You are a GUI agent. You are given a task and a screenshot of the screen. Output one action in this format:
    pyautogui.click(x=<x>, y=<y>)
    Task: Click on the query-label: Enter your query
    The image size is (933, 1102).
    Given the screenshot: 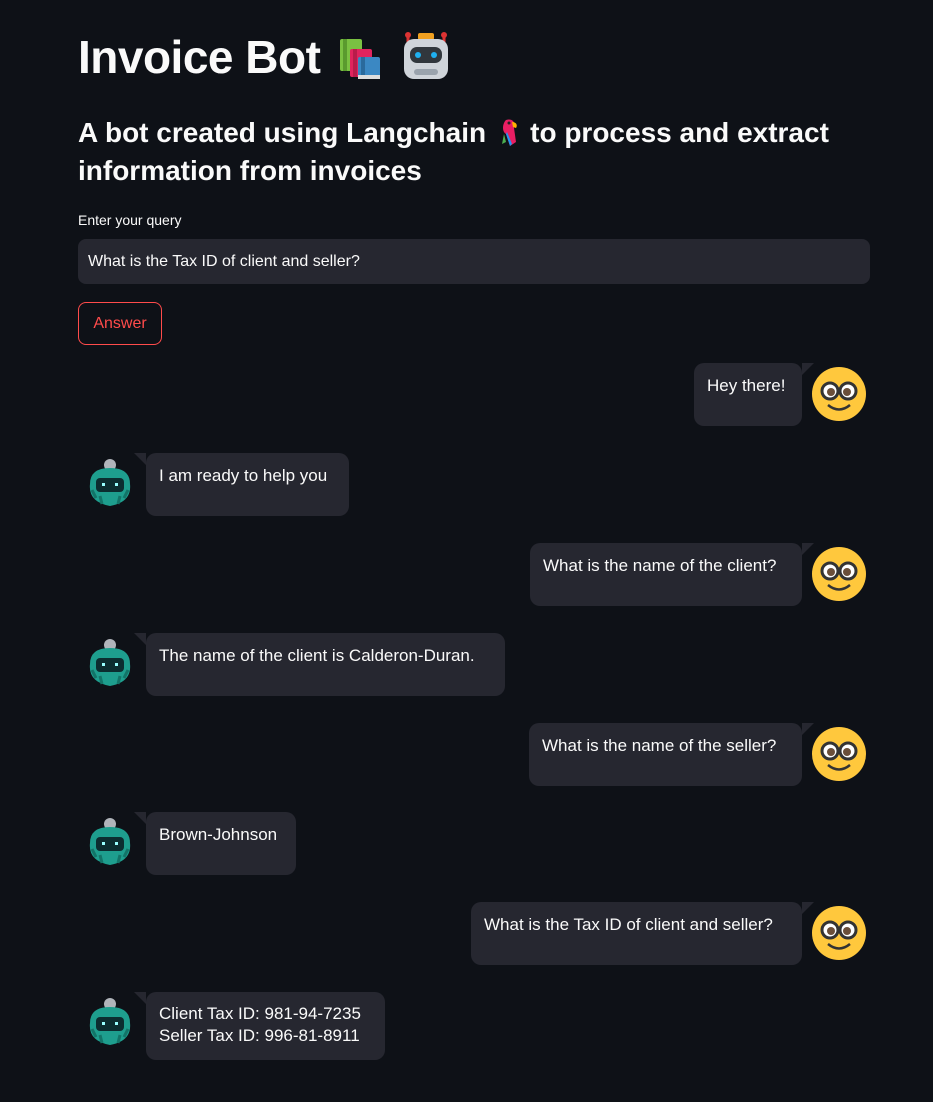 What is the action you would take?
    pyautogui.click(x=130, y=220)
    